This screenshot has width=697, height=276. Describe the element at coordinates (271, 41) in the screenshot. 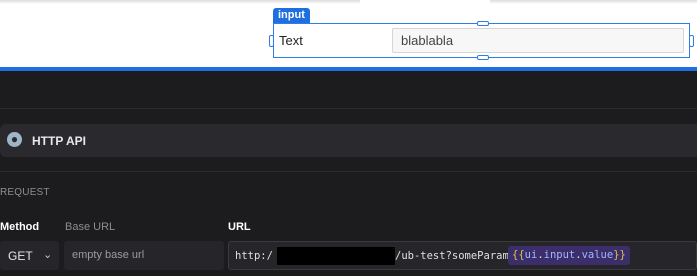

I see `resize-handle-left` at that location.